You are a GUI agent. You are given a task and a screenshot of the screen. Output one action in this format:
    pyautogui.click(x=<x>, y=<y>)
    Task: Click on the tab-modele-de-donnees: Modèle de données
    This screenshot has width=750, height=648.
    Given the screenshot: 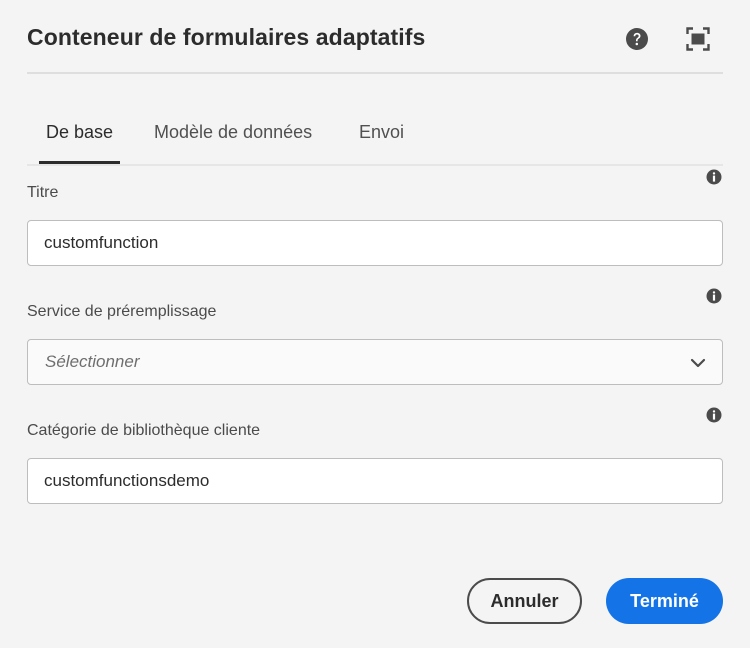 What is the action you would take?
    pyautogui.click(x=233, y=143)
    